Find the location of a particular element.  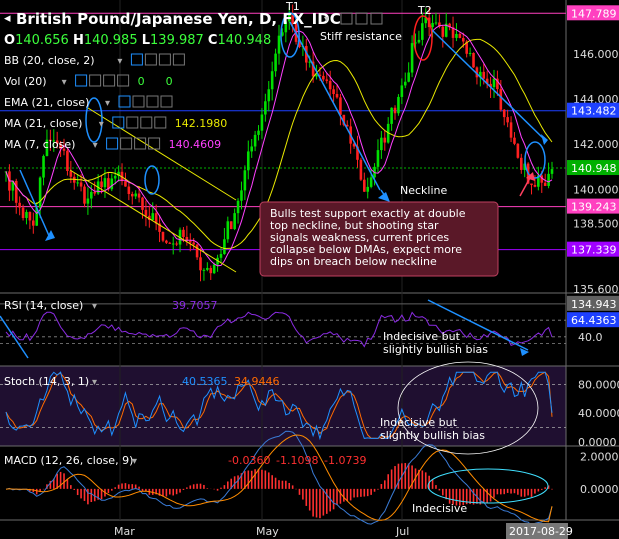

stoch-tick-label: 40.0000 is located at coordinates (598, 413).